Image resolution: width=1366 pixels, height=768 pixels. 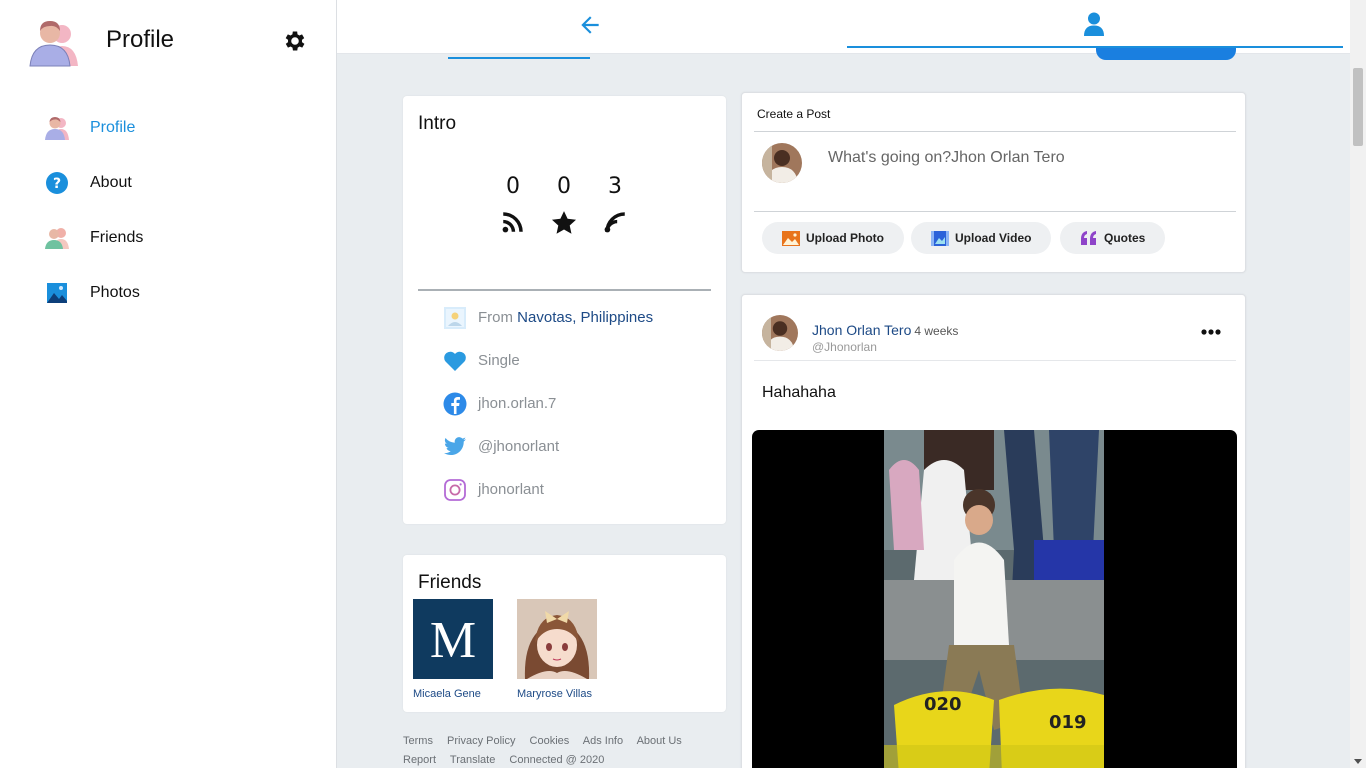 I want to click on info-facebook: jhon.orlan.7, so click(x=578, y=403).